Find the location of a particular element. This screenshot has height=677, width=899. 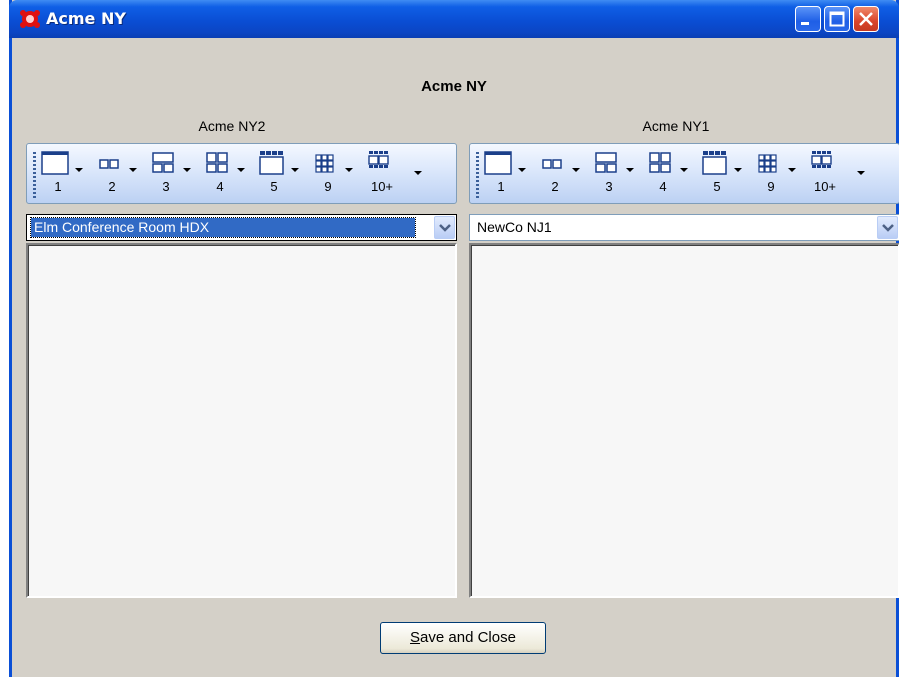

panel-label-right: Acme NY1 is located at coordinates (676, 126).